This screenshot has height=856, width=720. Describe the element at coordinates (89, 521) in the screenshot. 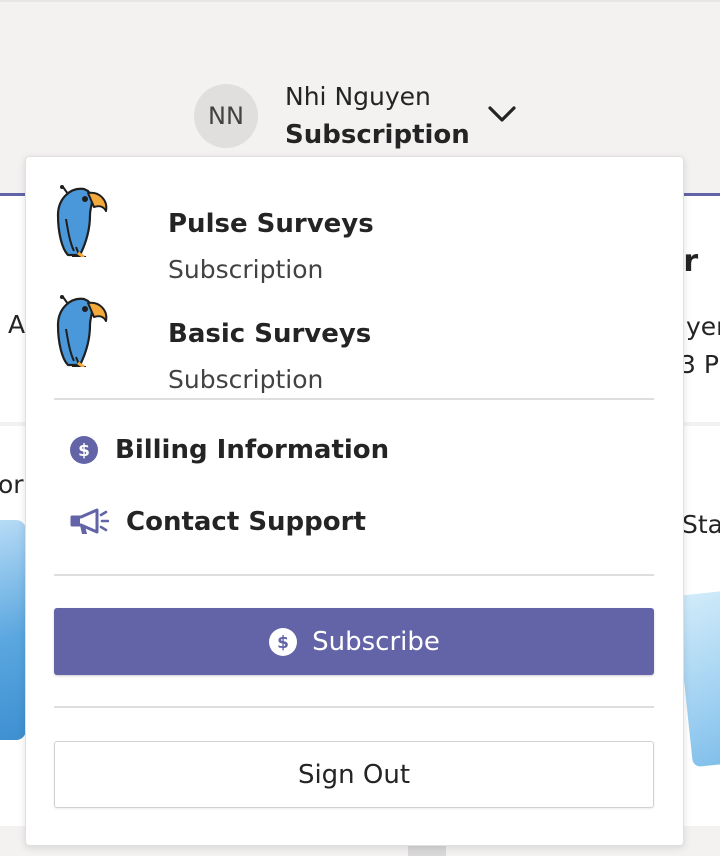

I see `megaphone-icon` at that location.